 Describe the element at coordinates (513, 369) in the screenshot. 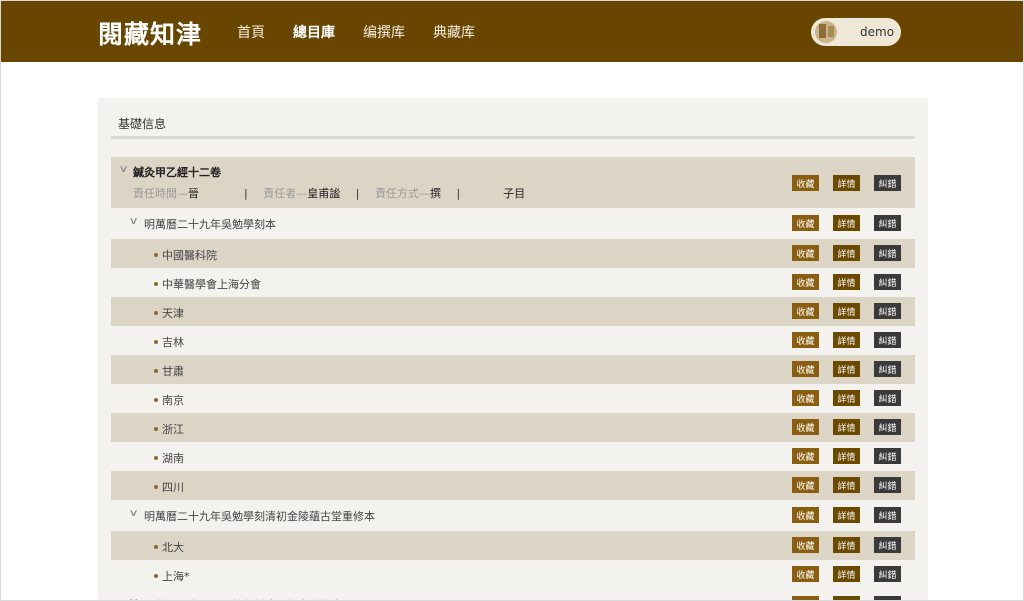

I see `location-row: 甘肅 收藏 詳情 糾錯` at that location.